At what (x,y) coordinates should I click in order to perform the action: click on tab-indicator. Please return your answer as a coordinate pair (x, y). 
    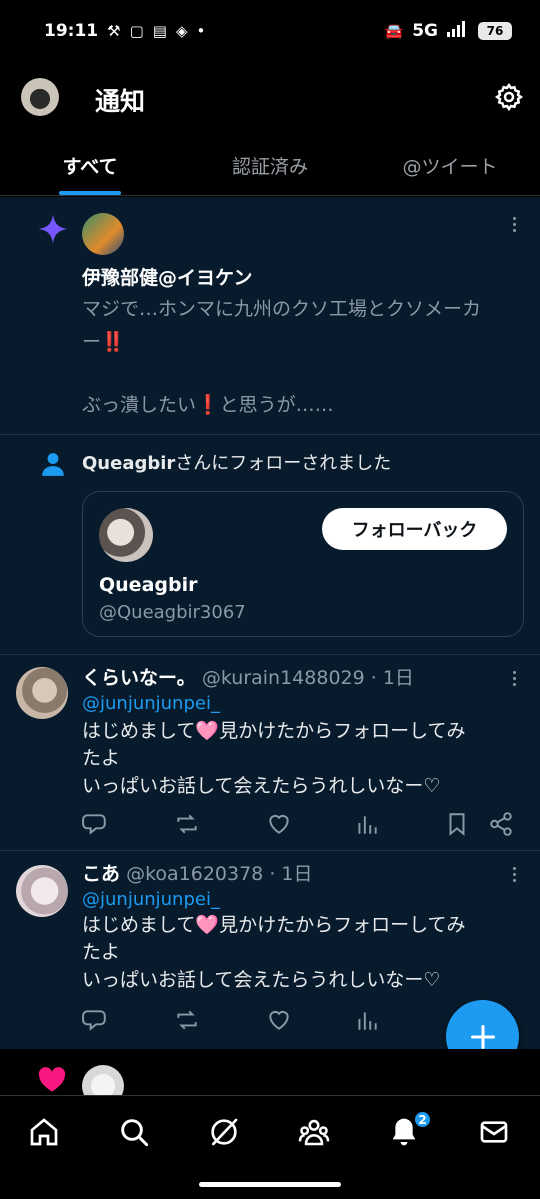
    Looking at the image, I should click on (90, 193).